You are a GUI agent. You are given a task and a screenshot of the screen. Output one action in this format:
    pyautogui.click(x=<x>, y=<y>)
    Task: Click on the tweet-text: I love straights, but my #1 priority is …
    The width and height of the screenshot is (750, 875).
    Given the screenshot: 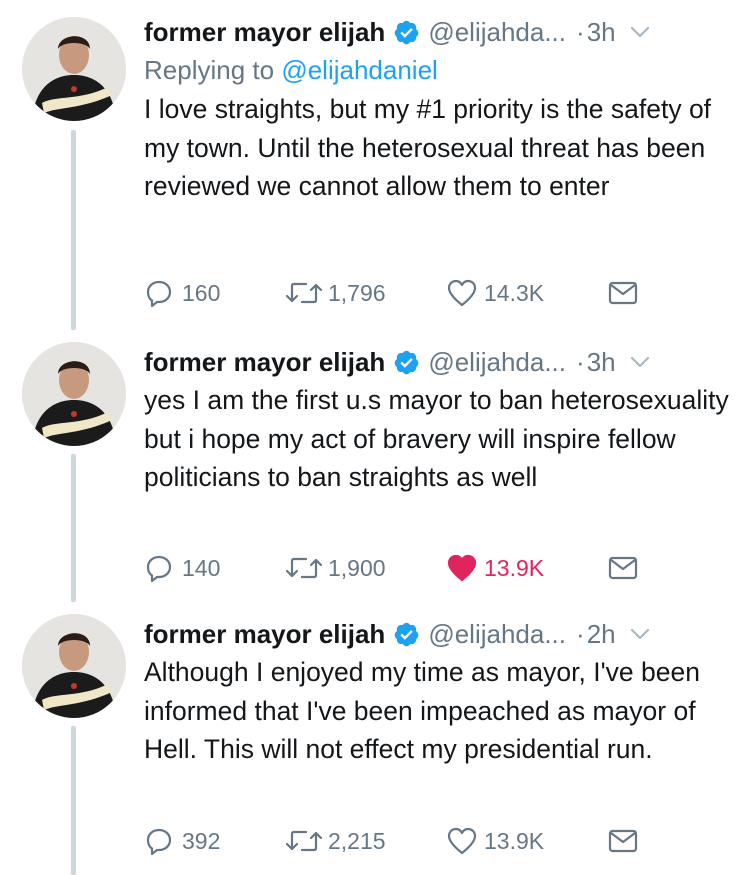 What is the action you would take?
    pyautogui.click(x=428, y=147)
    